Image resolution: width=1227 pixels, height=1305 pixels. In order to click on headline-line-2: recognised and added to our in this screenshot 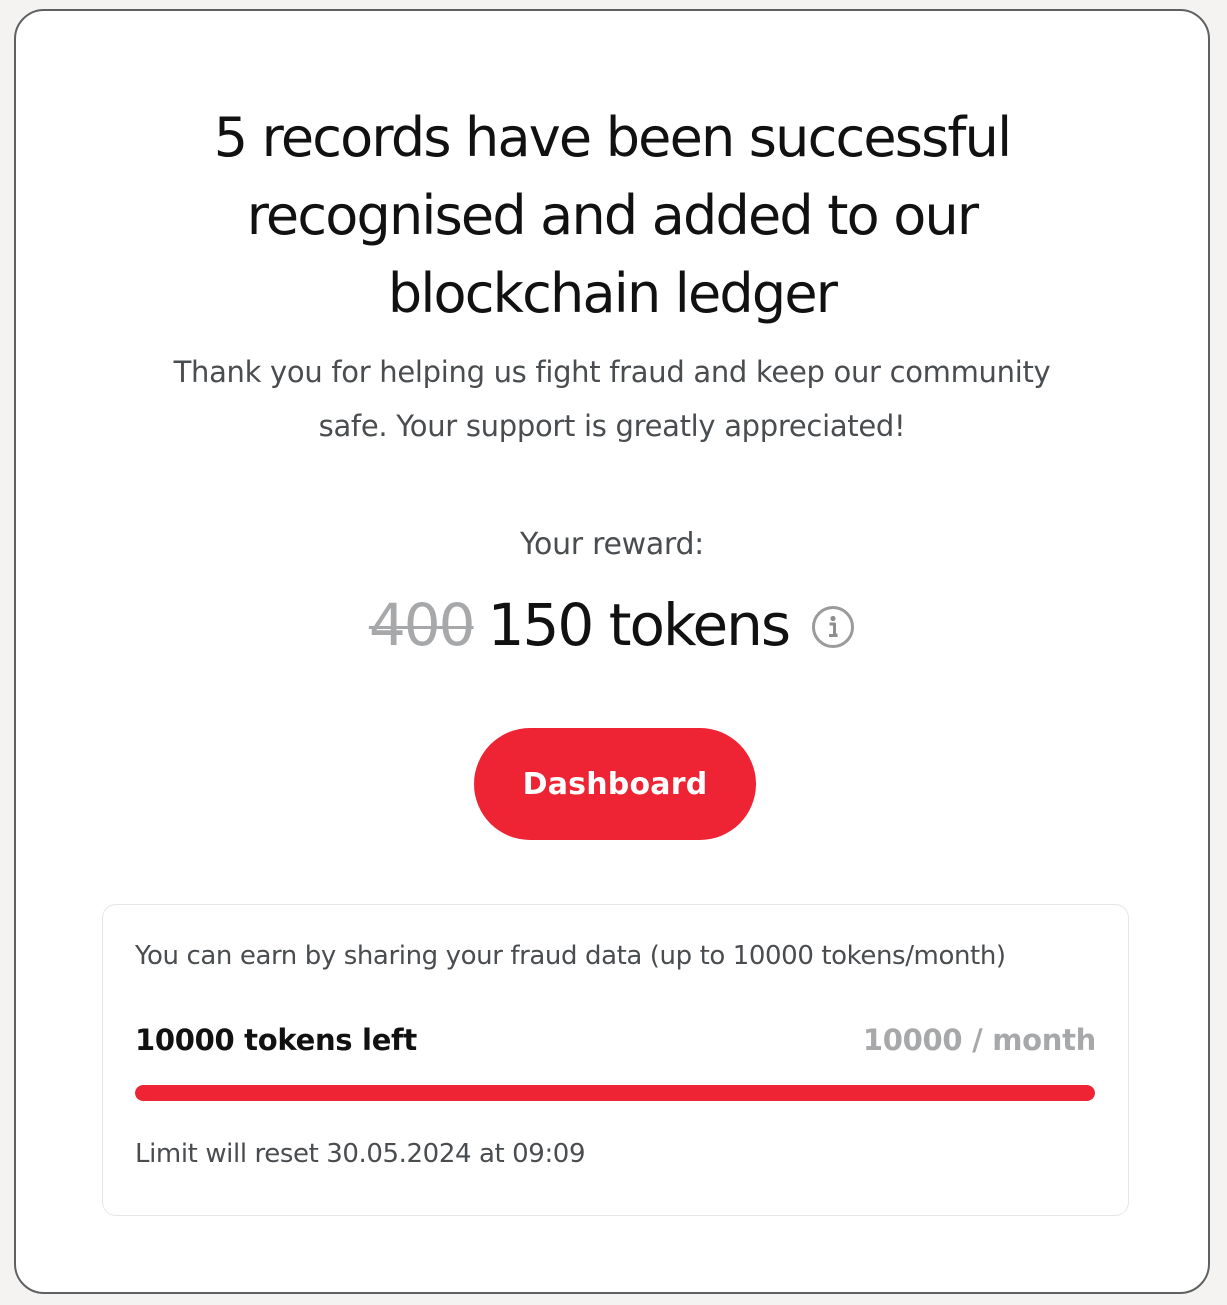, I will do `click(612, 215)`.